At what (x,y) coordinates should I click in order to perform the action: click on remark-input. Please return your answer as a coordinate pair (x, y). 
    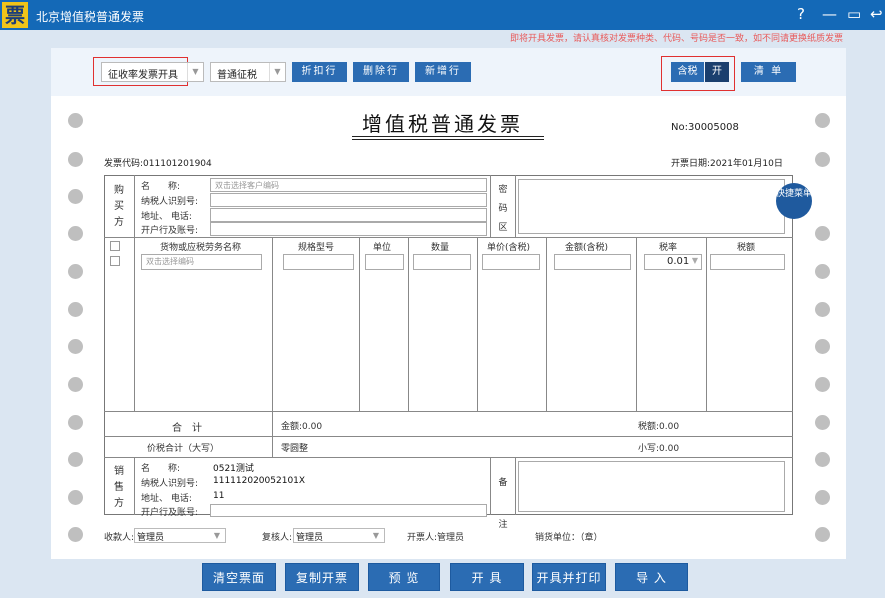
    Looking at the image, I should click on (651, 486).